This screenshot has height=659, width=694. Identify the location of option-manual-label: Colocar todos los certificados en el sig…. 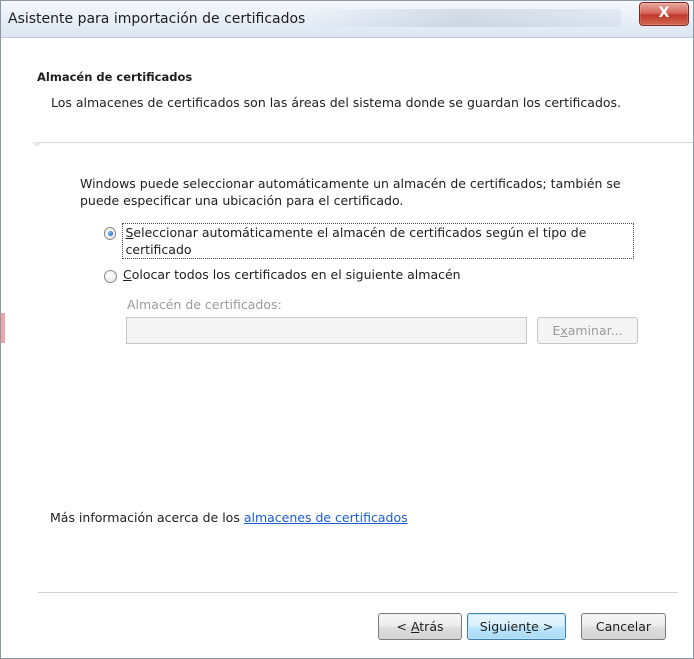
(292, 274).